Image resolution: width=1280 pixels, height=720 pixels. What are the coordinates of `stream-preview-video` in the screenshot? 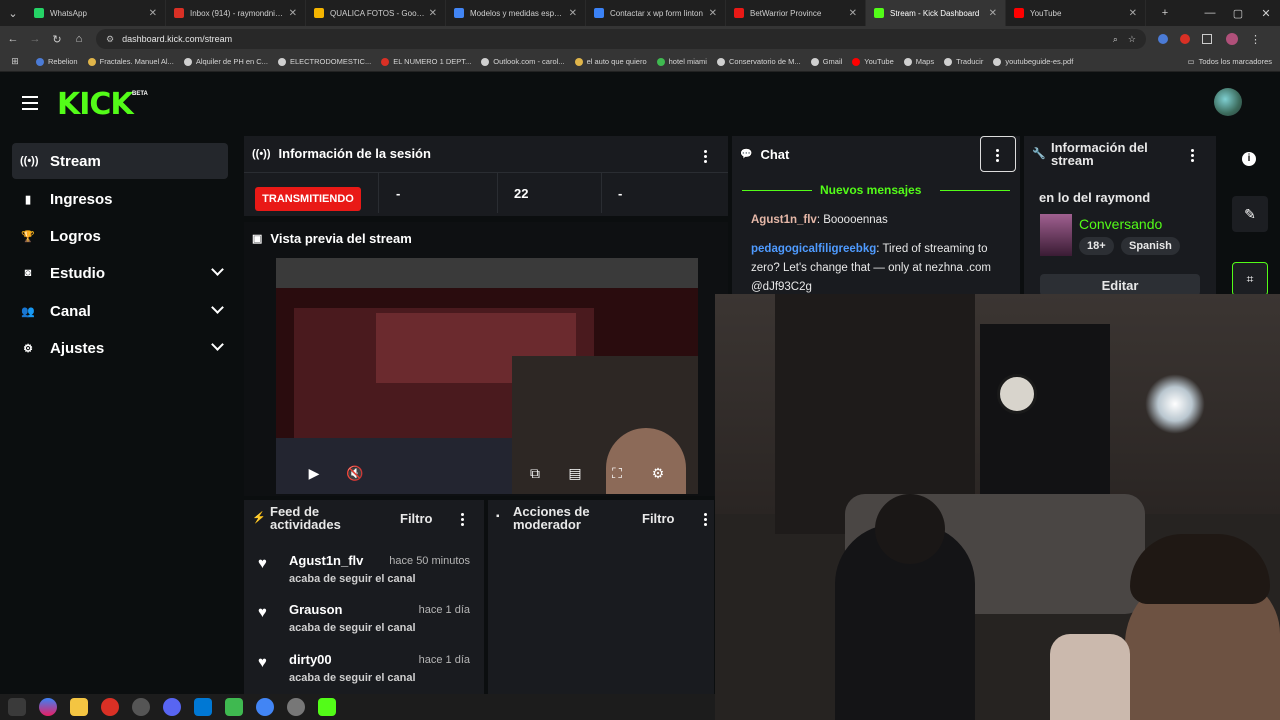 It's located at (487, 376).